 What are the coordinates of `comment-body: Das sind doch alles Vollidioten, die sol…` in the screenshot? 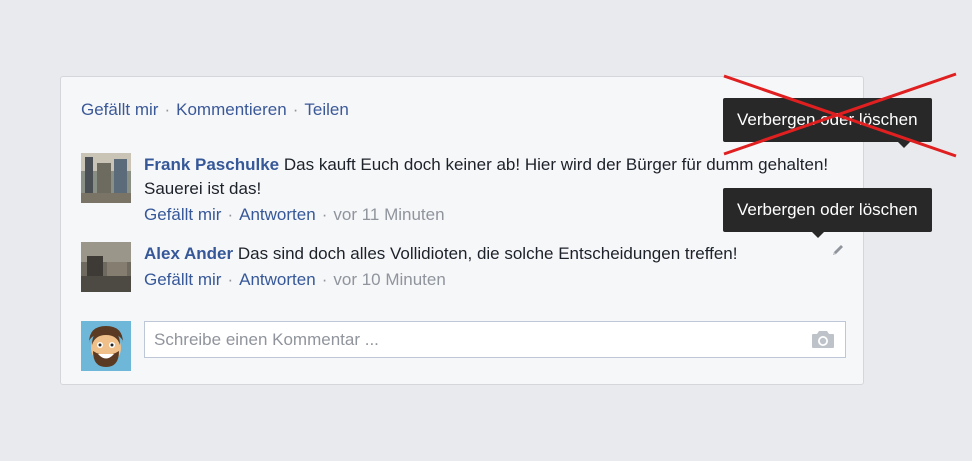 It's located at (487, 253).